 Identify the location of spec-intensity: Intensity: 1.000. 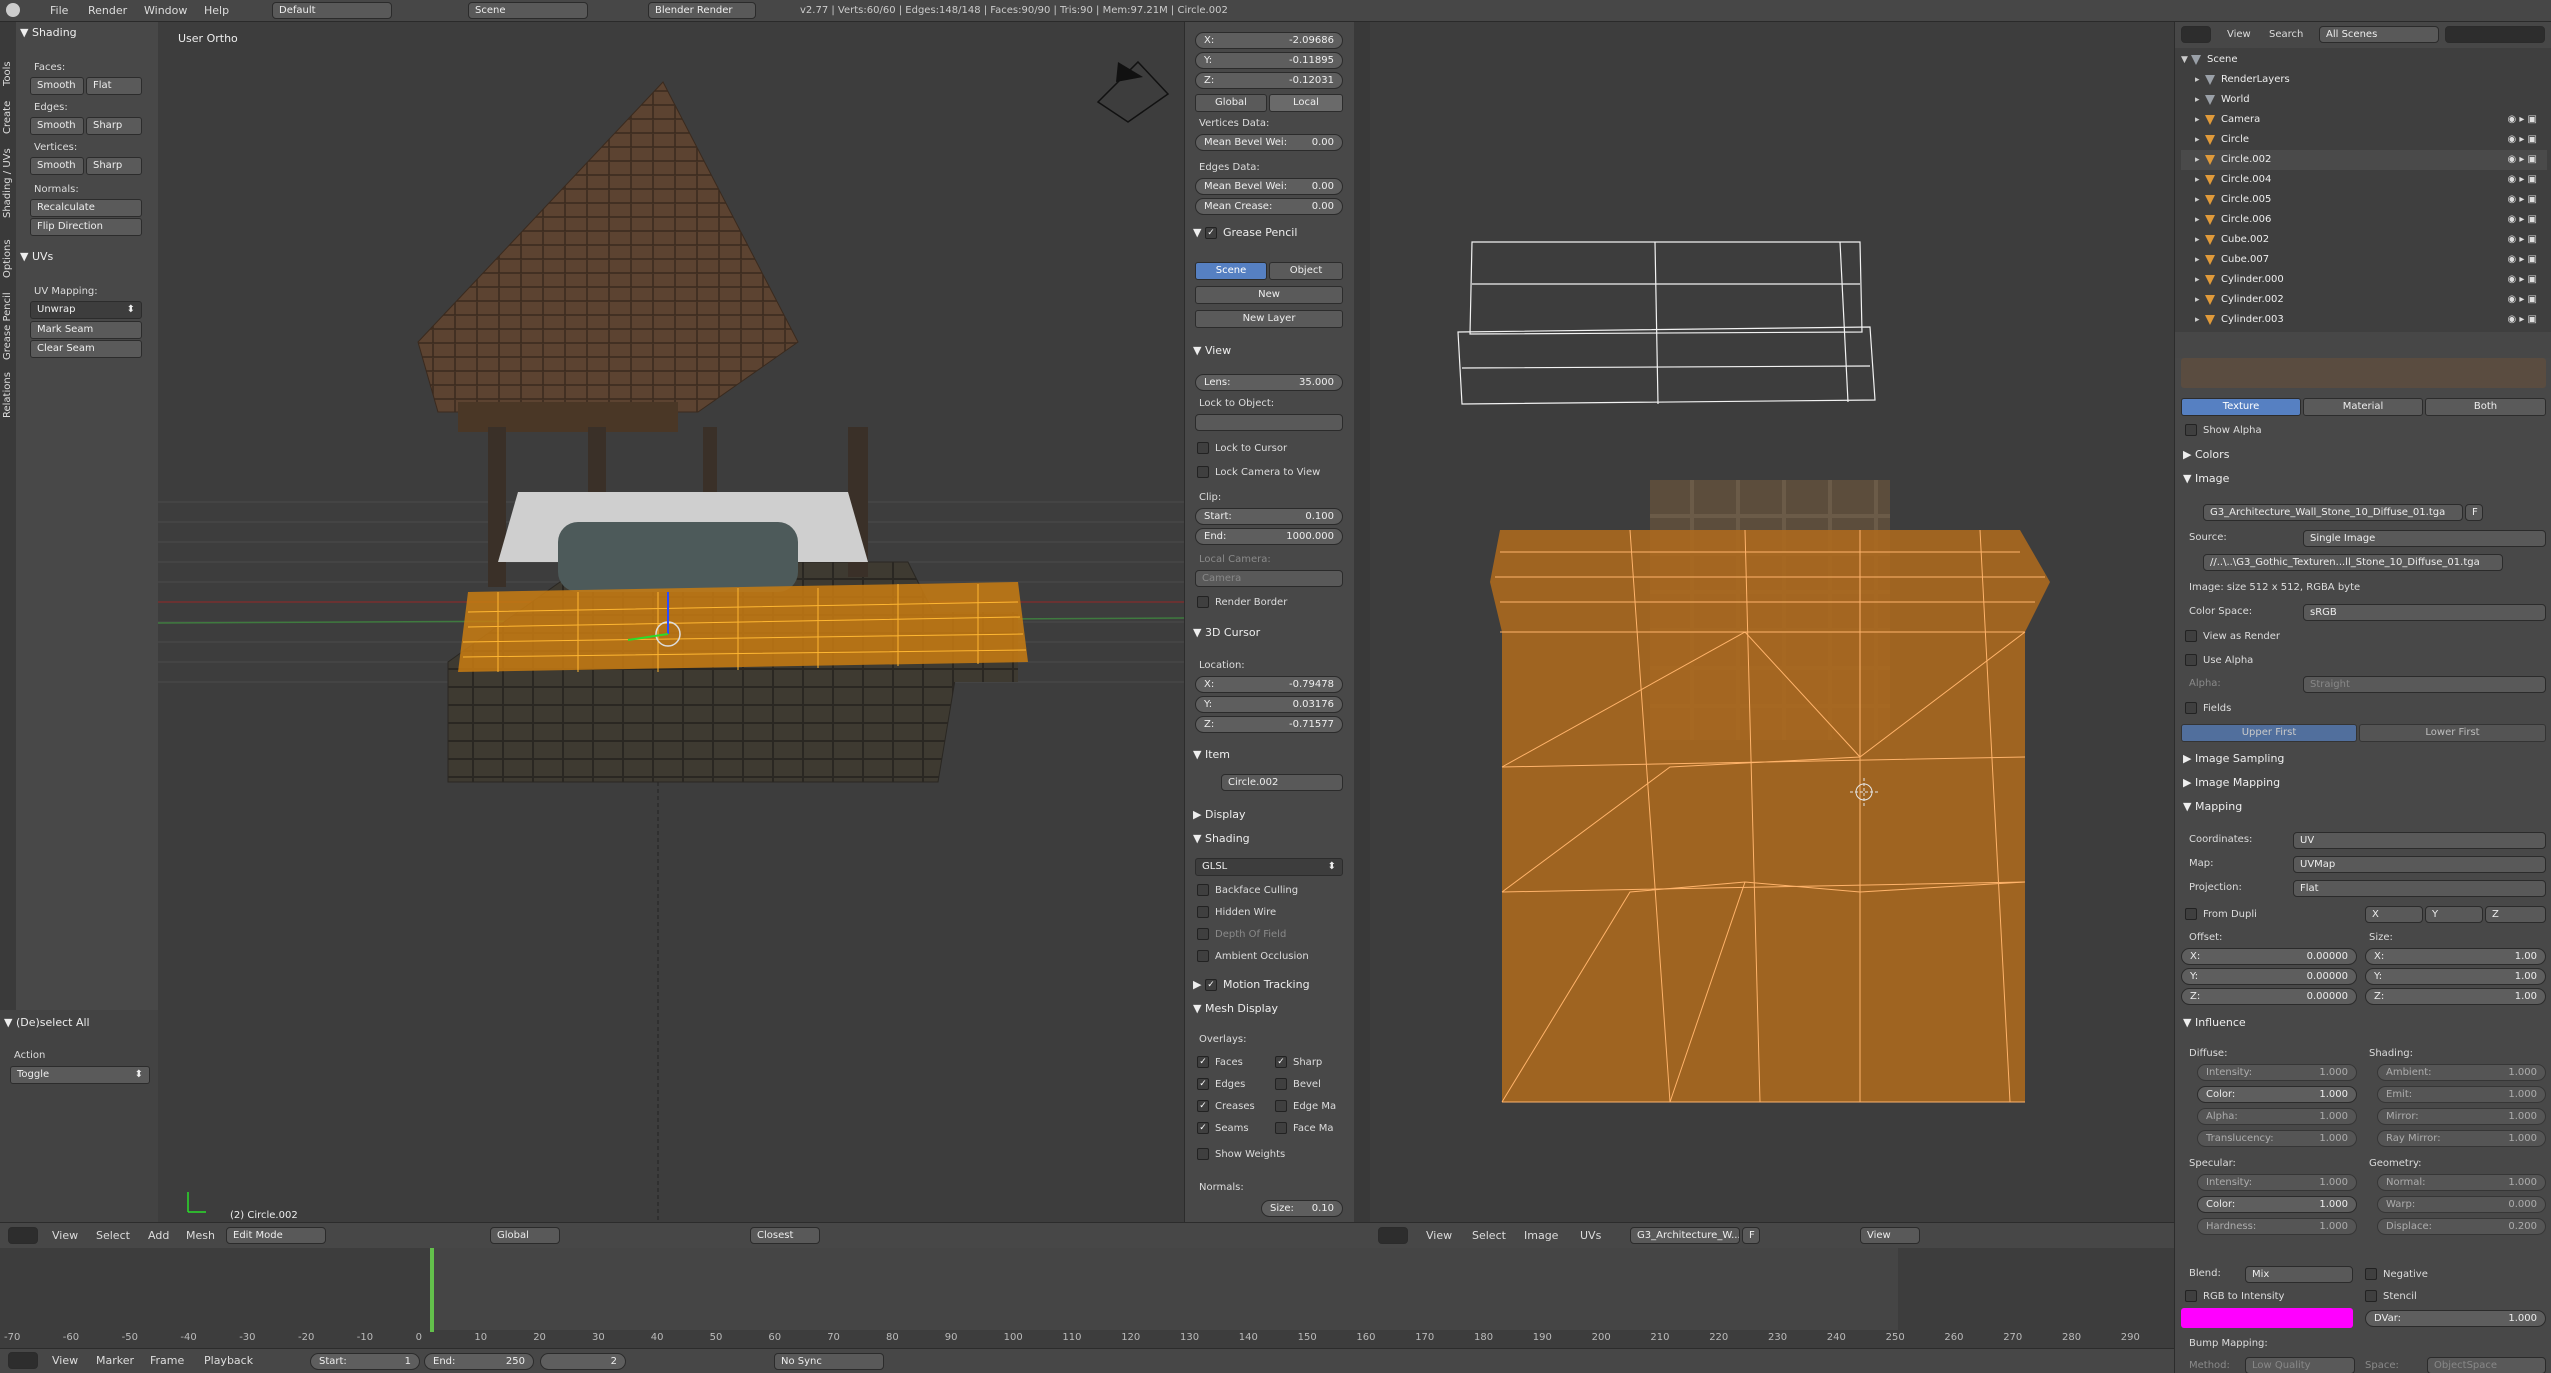
(2277, 1182).